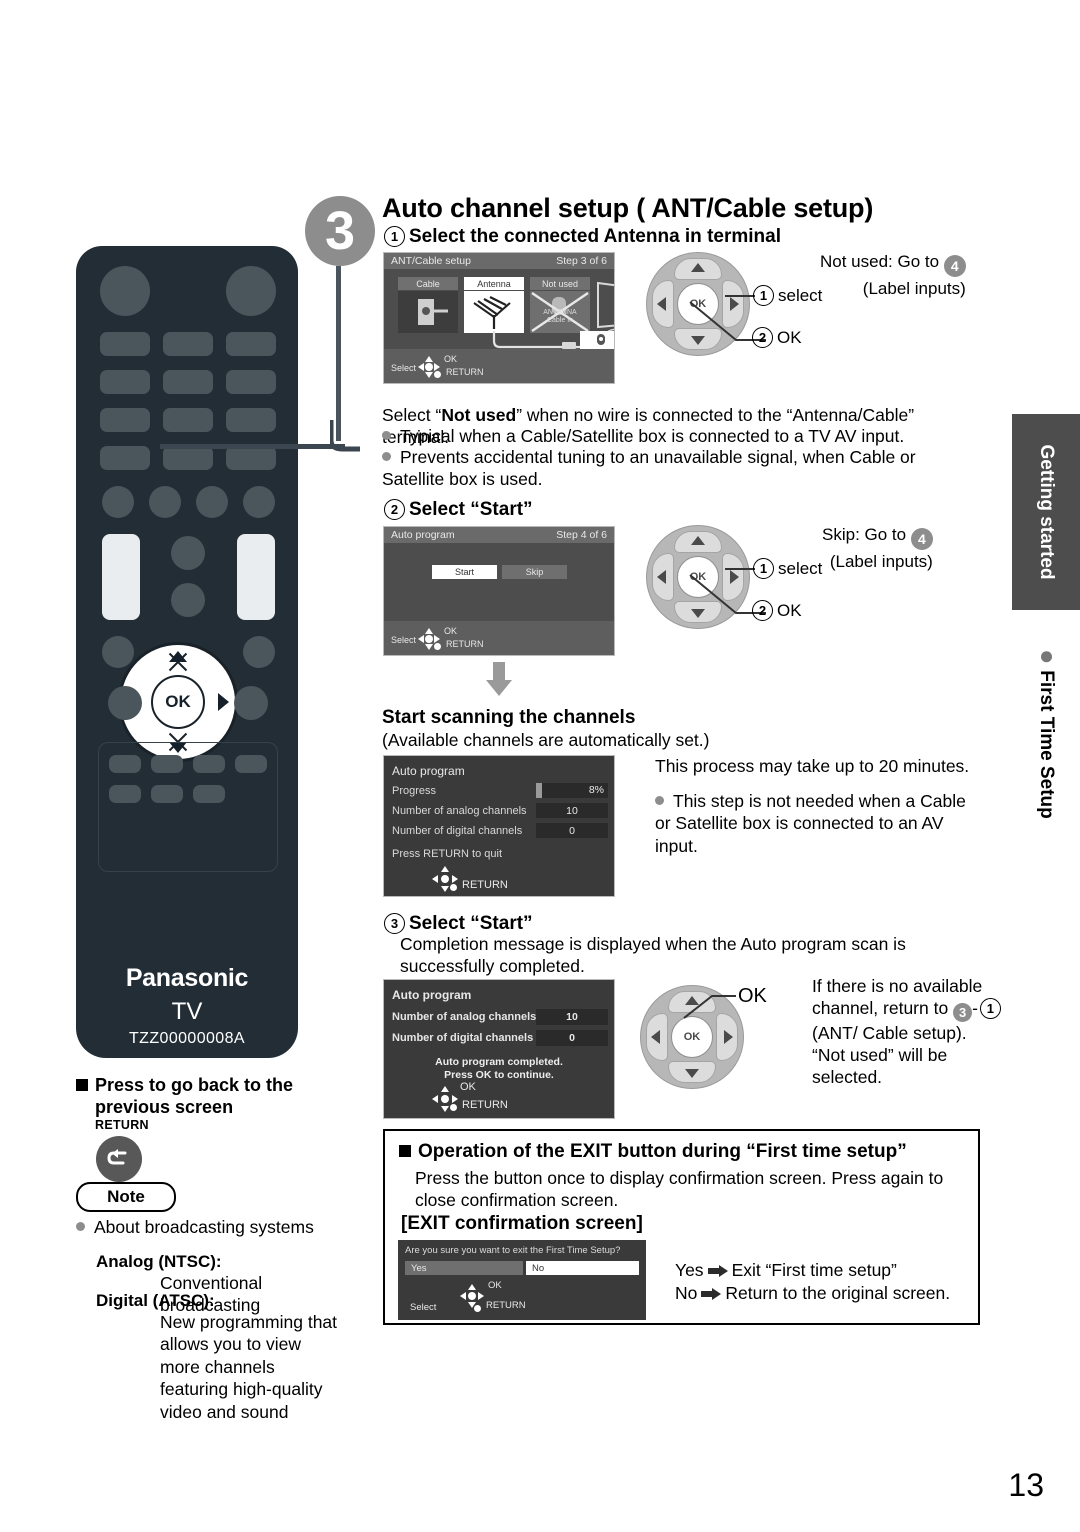  I want to click on osd-title: ANT/Cable setup, so click(431, 261).